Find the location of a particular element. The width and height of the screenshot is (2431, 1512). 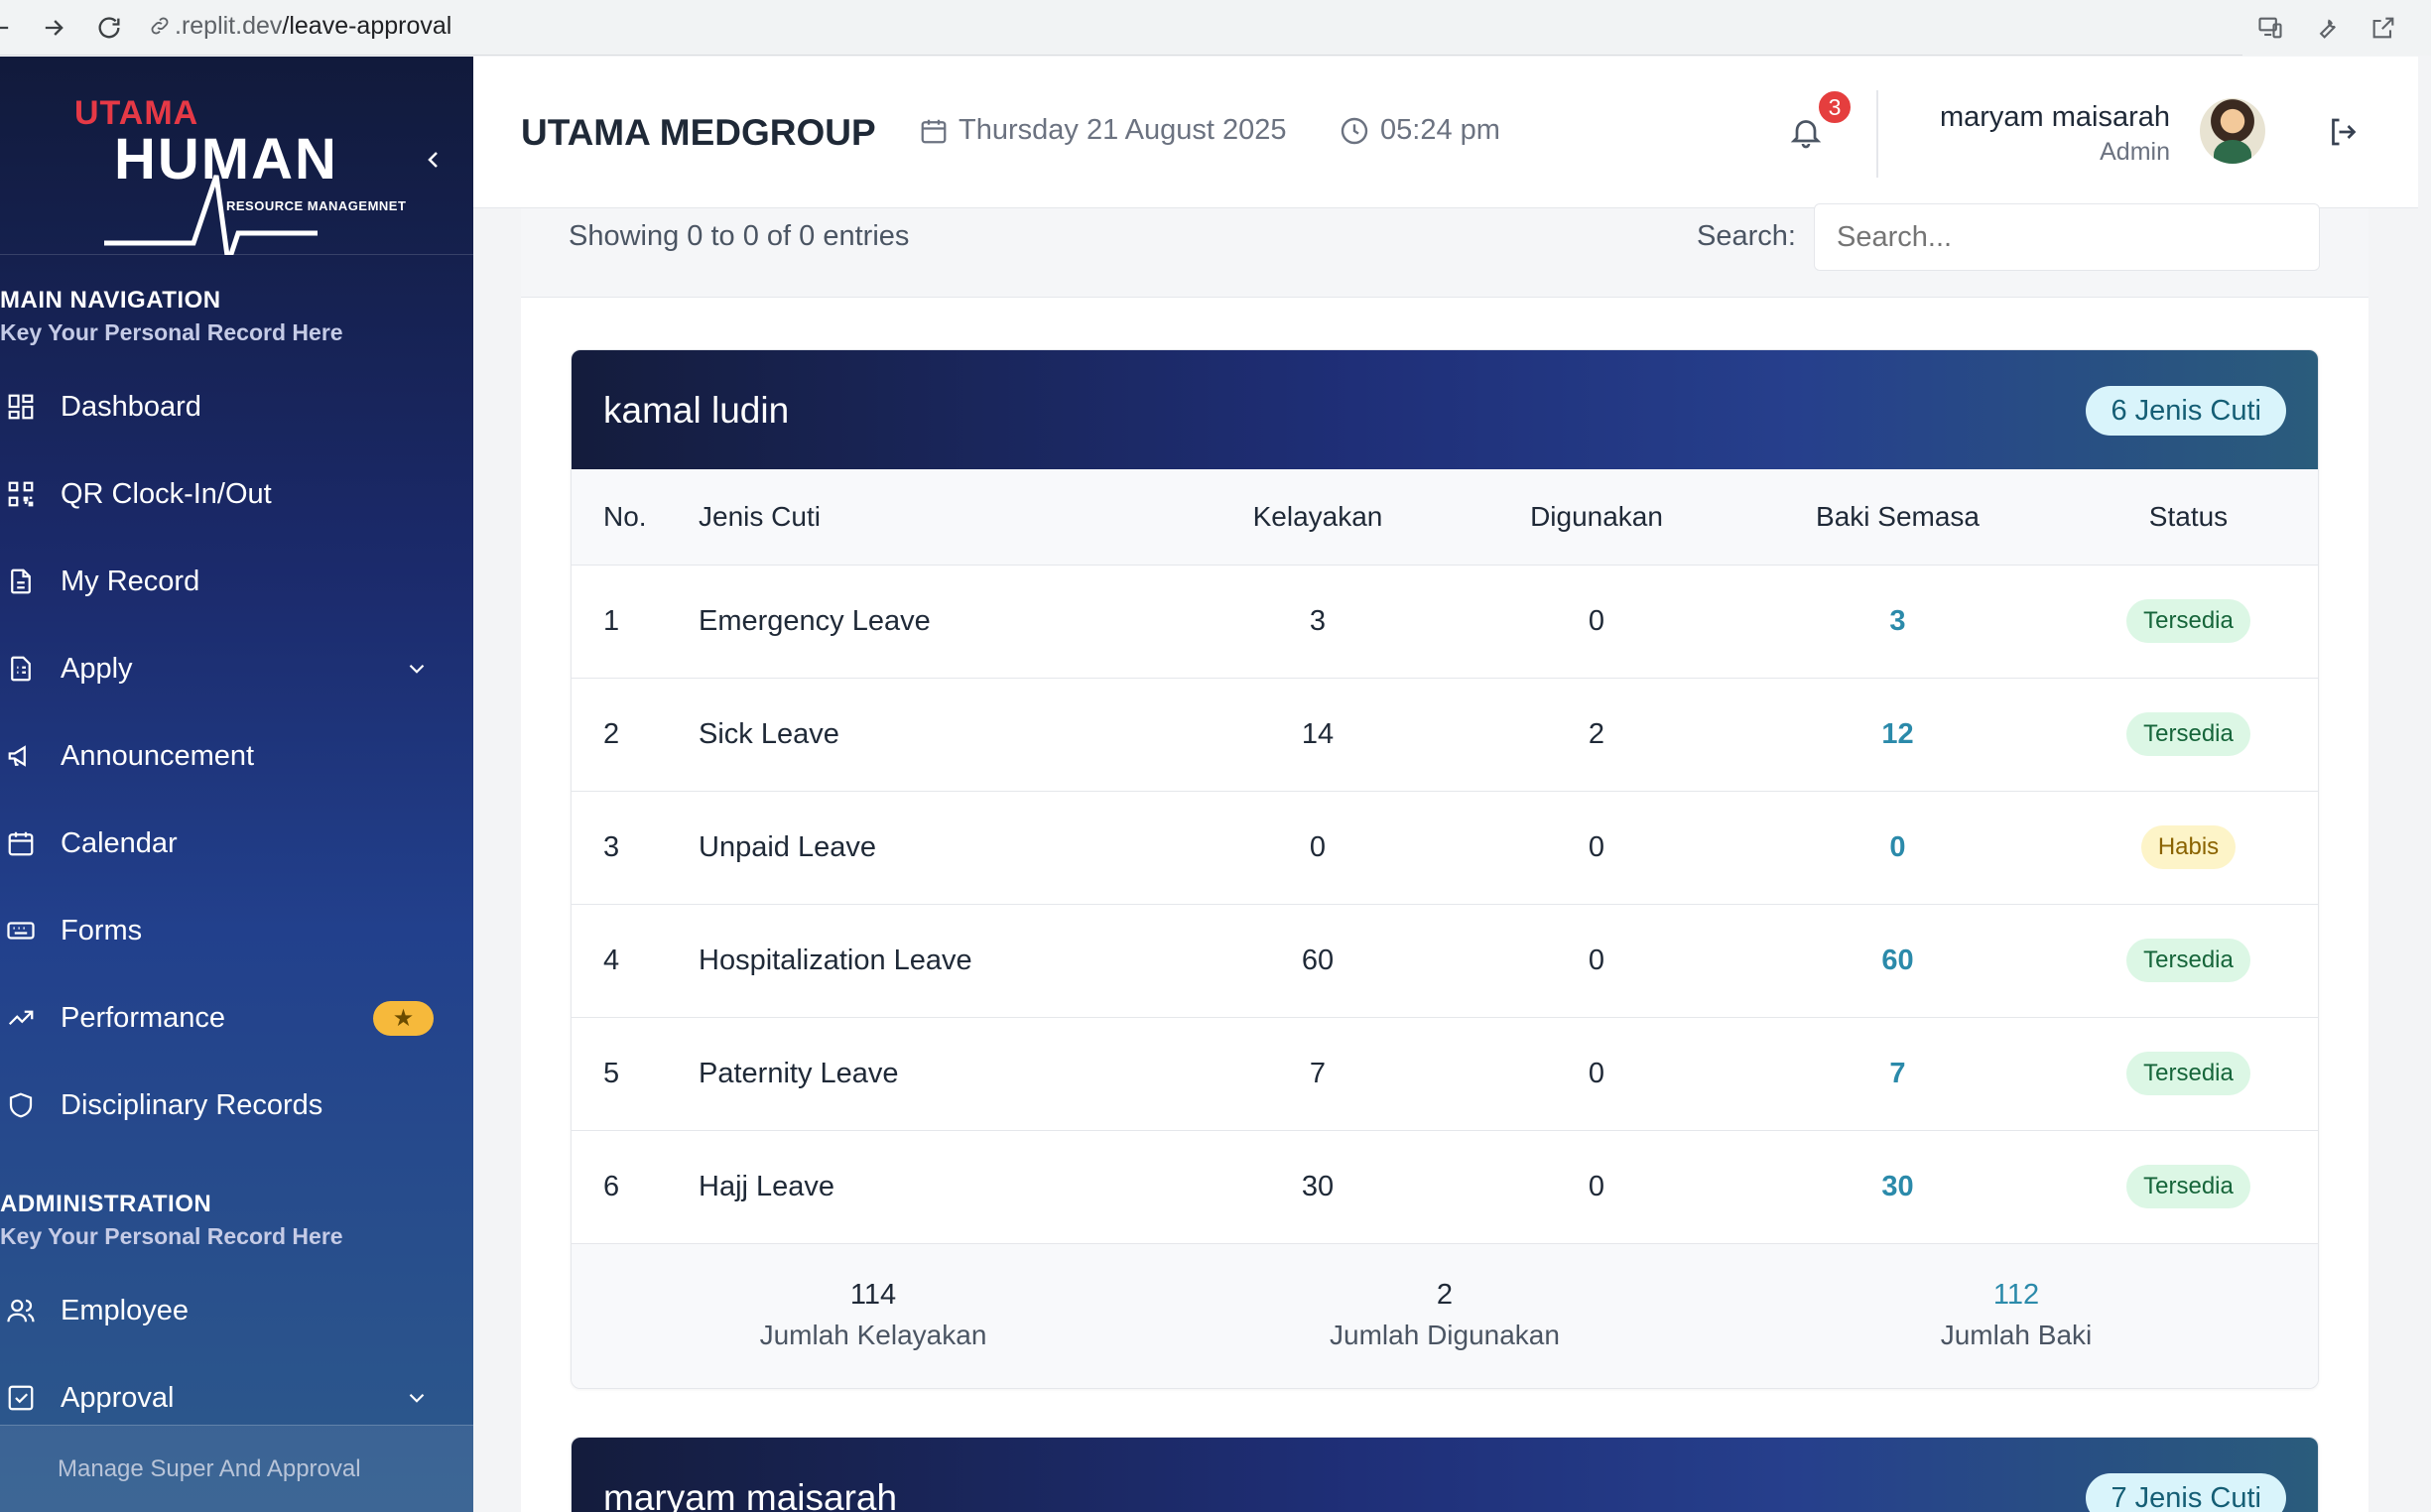

row-baki-semasa: 60 is located at coordinates (1897, 961).